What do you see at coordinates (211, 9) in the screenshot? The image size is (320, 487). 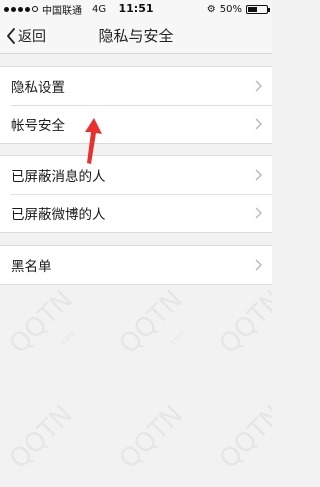 I see `orientation-lock-icon: ⚙` at bounding box center [211, 9].